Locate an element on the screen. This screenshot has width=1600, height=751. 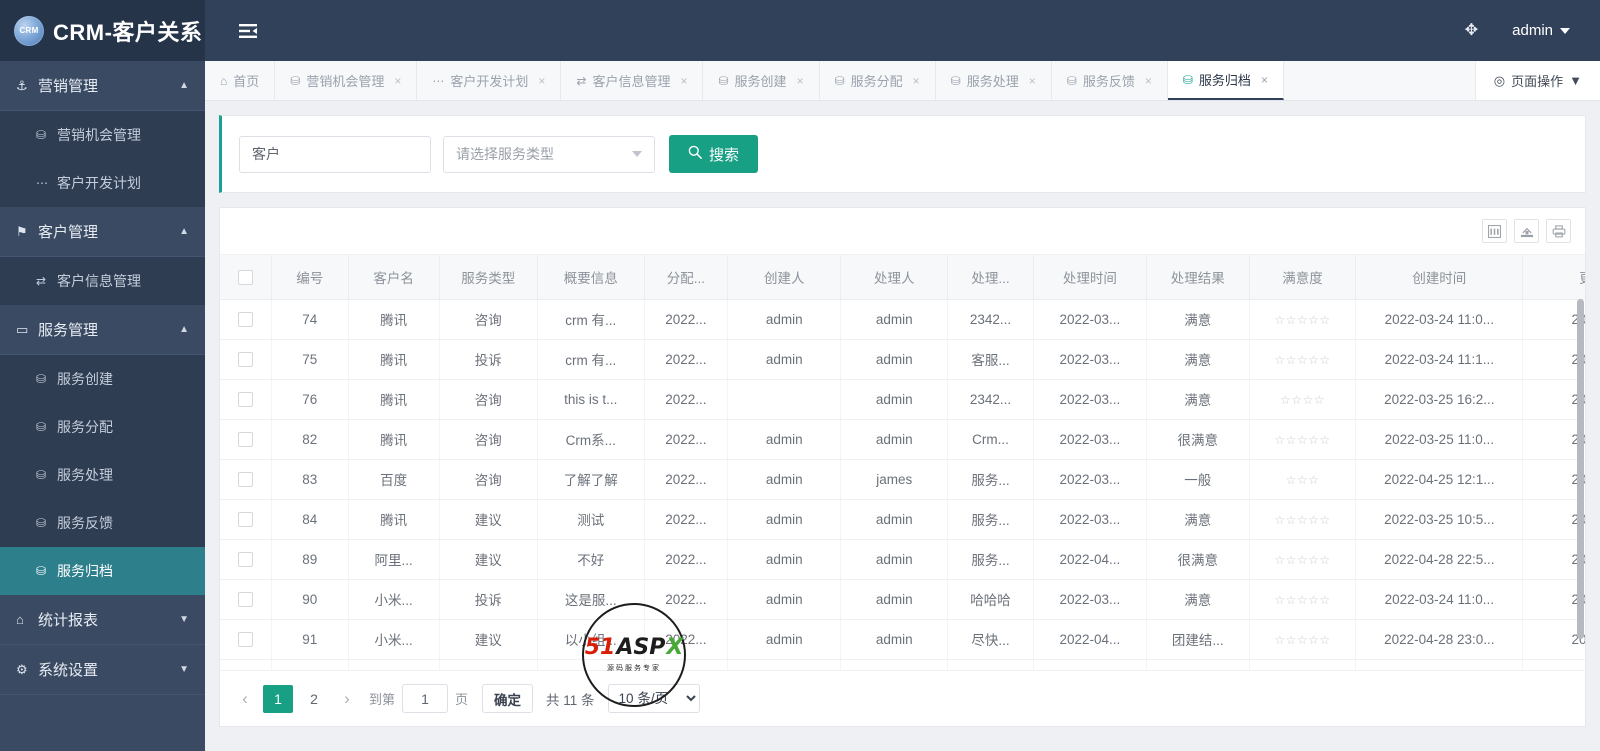
sidebar-item-营销机会管理: ⛁ 营销机会管理 is located at coordinates (102, 135).